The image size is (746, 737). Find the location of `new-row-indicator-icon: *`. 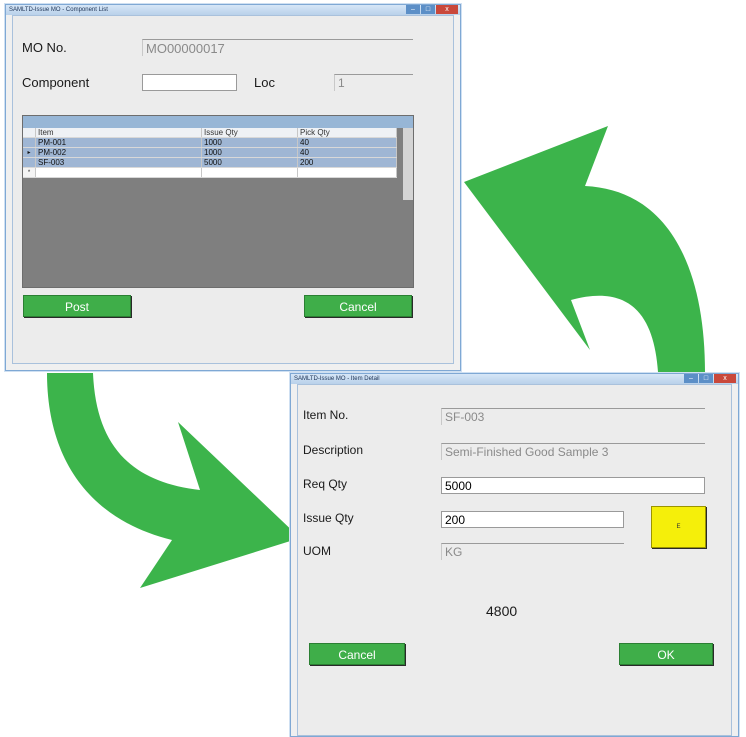

new-row-indicator-icon: * is located at coordinates (29, 172).